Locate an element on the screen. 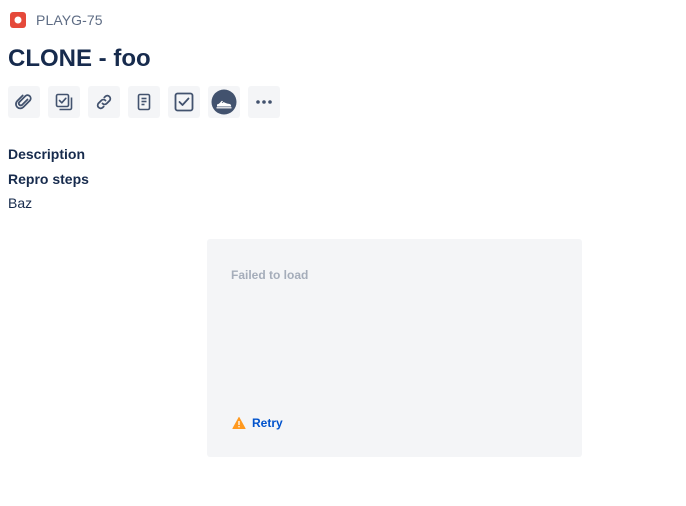 The width and height of the screenshot is (686, 506). toolbar is located at coordinates (148, 102).